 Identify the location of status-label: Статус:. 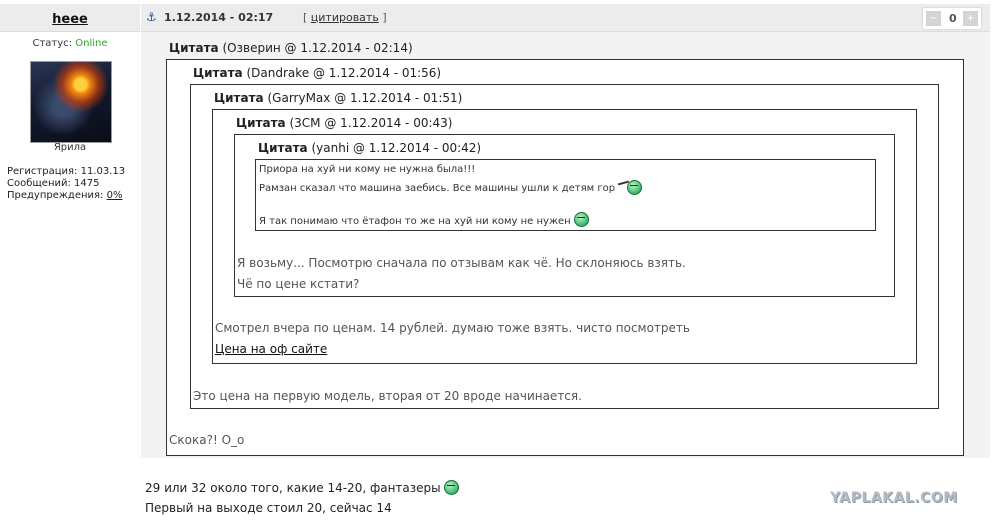
(52, 43).